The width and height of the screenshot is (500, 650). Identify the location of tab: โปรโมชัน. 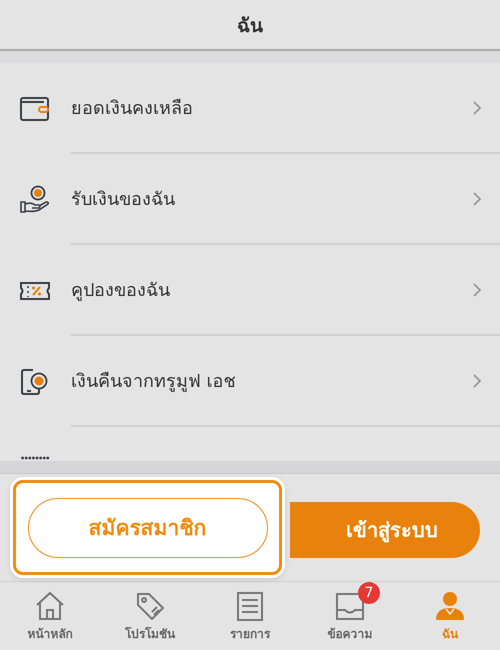
(150, 616).